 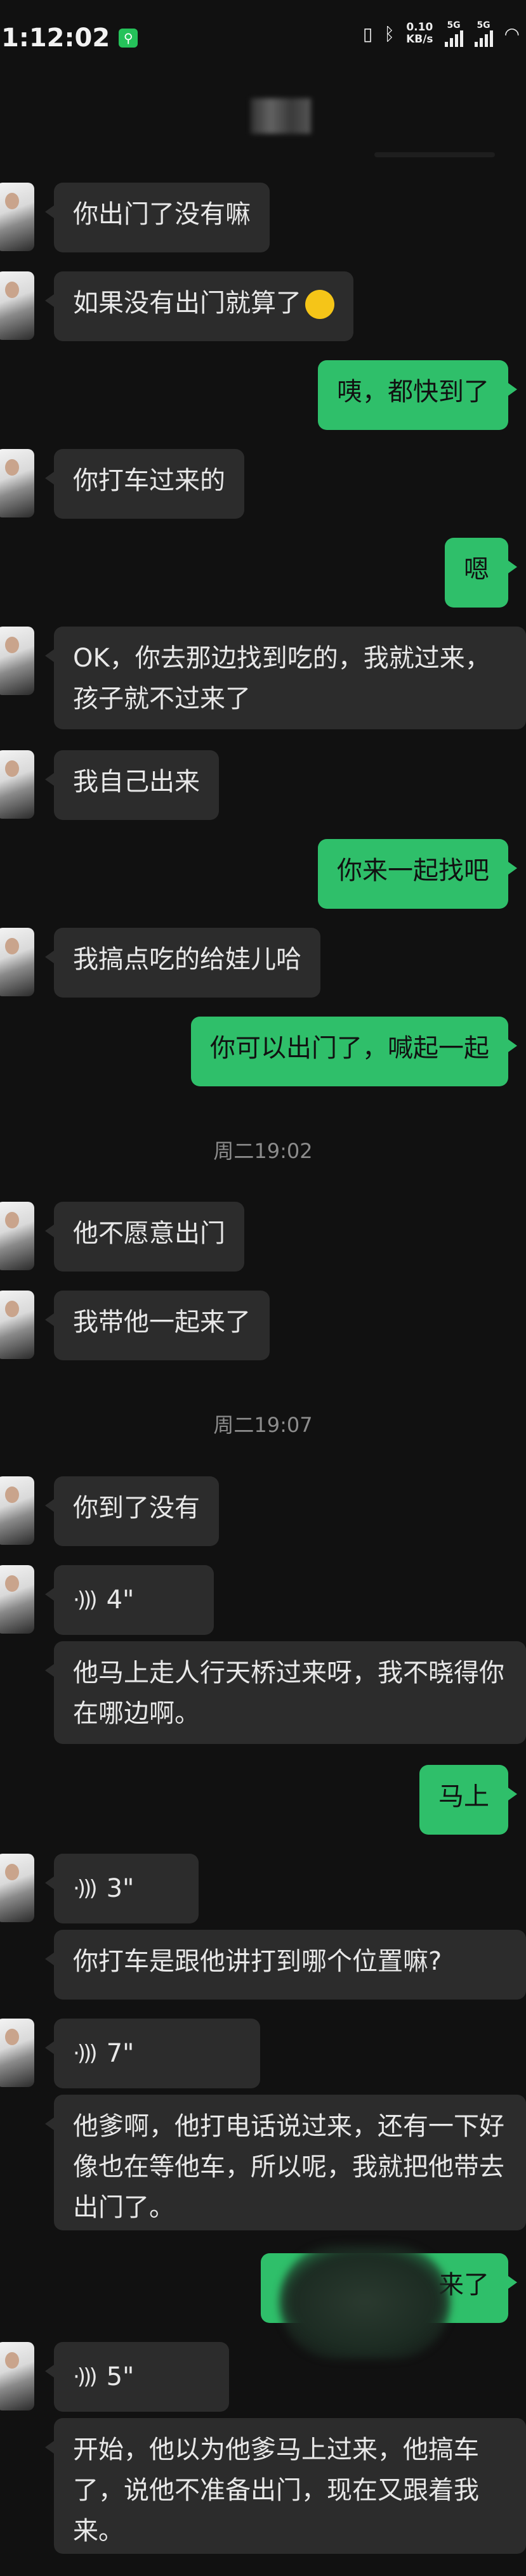 I want to click on message-bubble: OK，你去那边找到吃的，我就过来，孩子就不过来了, so click(x=285, y=678).